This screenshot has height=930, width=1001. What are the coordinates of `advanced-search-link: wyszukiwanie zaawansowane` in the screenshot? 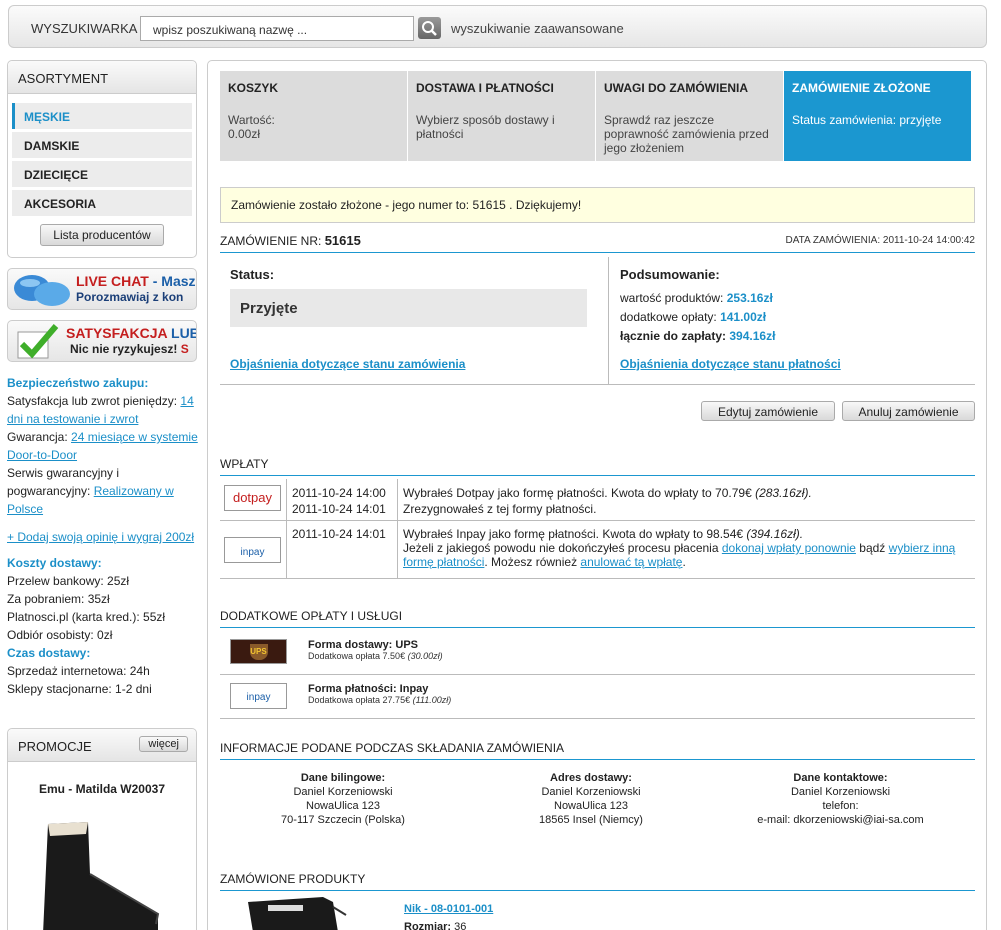 It's located at (537, 28).